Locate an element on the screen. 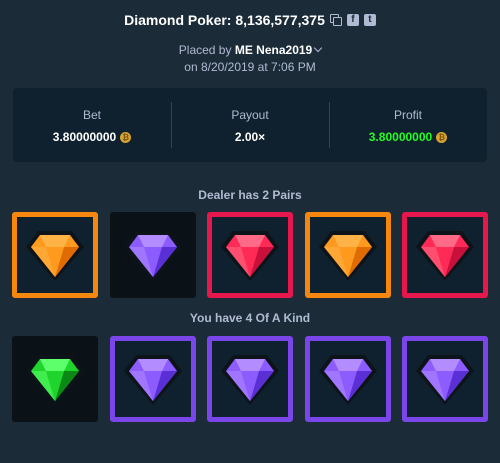 The image size is (500, 463). placed-by-label: Placed by is located at coordinates (205, 50).